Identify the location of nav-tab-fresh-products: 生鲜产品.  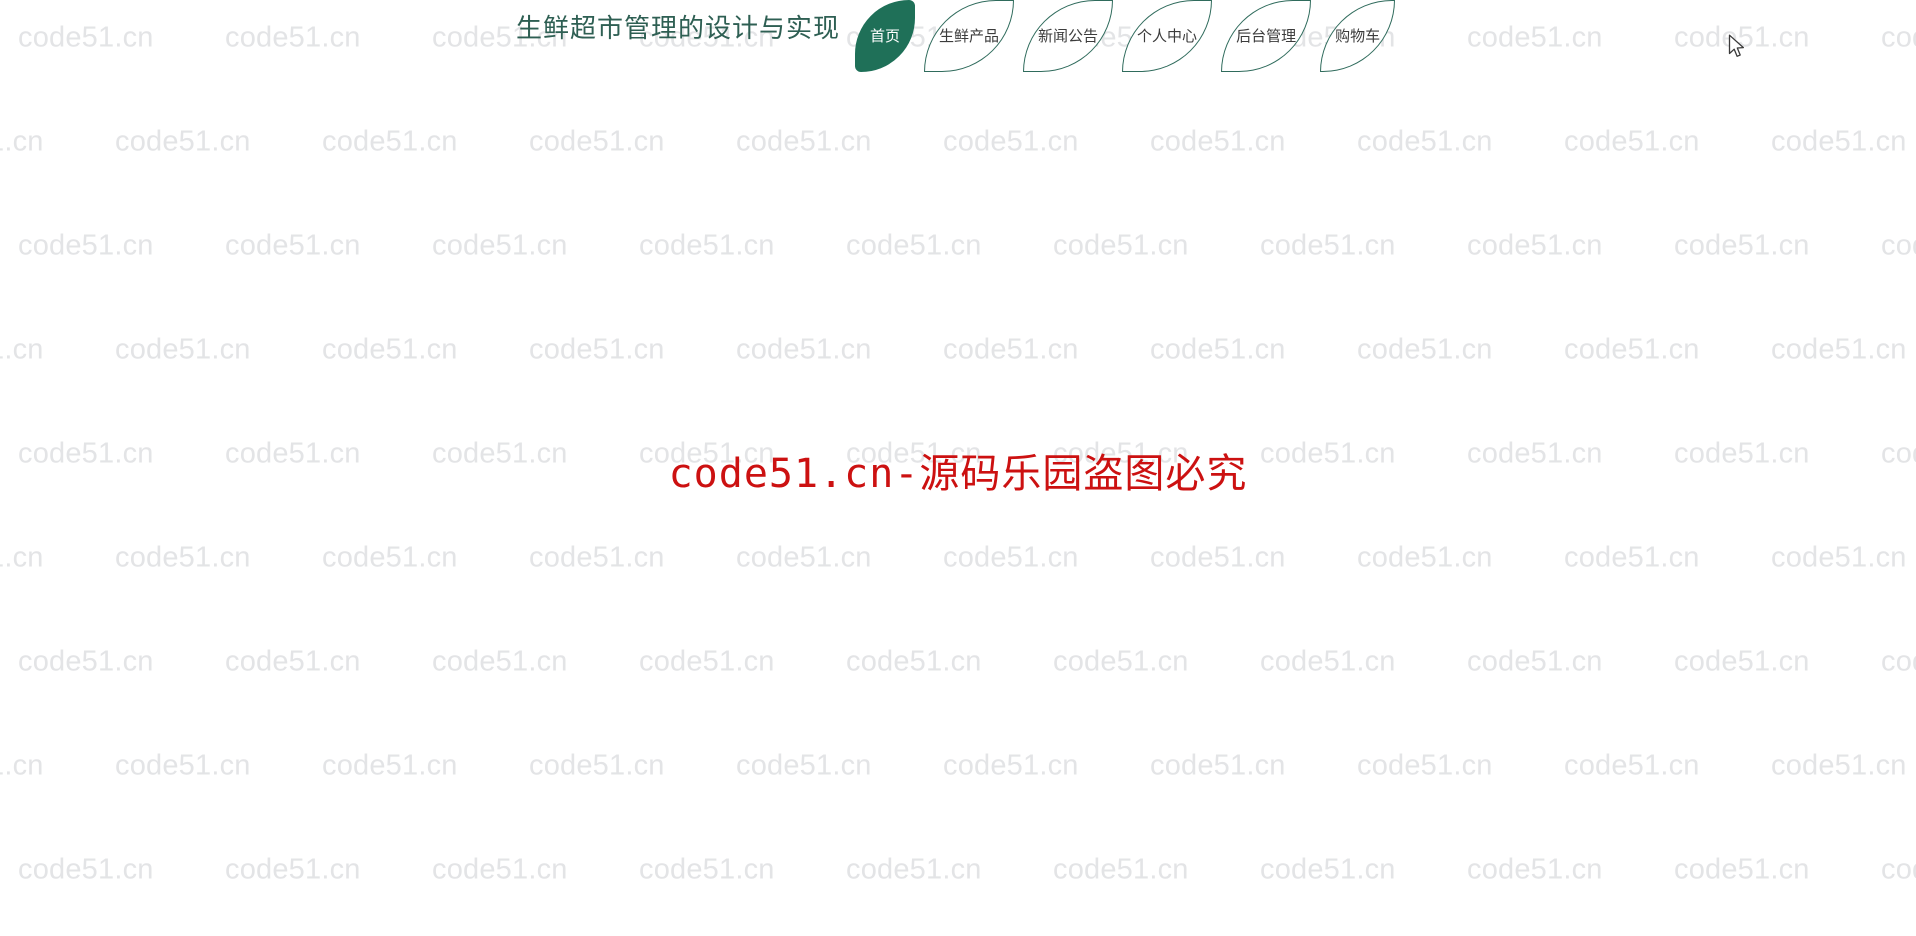
(969, 36).